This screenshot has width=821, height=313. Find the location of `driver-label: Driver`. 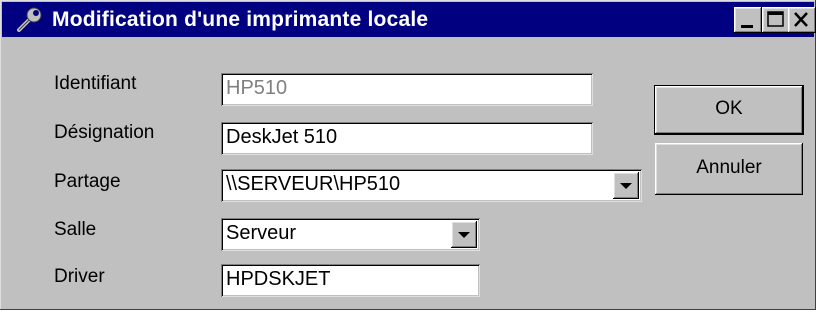

driver-label: Driver is located at coordinates (79, 276).